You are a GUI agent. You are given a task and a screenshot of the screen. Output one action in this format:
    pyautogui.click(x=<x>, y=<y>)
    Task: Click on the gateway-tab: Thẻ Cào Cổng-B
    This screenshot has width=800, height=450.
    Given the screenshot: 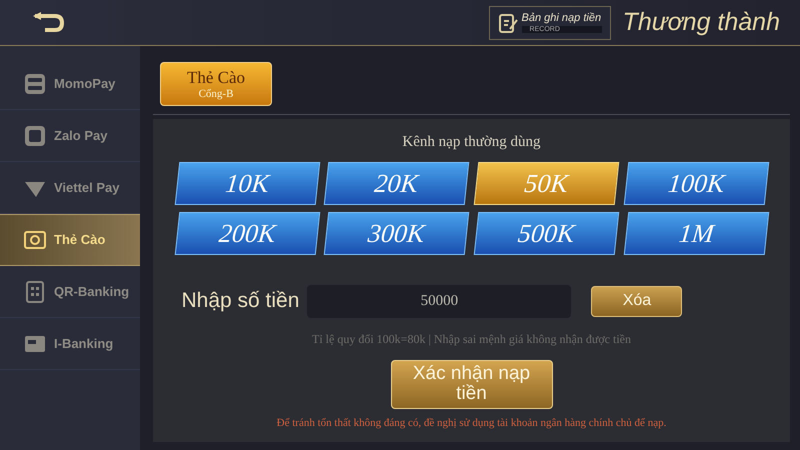 What is the action you would take?
    pyautogui.click(x=216, y=84)
    